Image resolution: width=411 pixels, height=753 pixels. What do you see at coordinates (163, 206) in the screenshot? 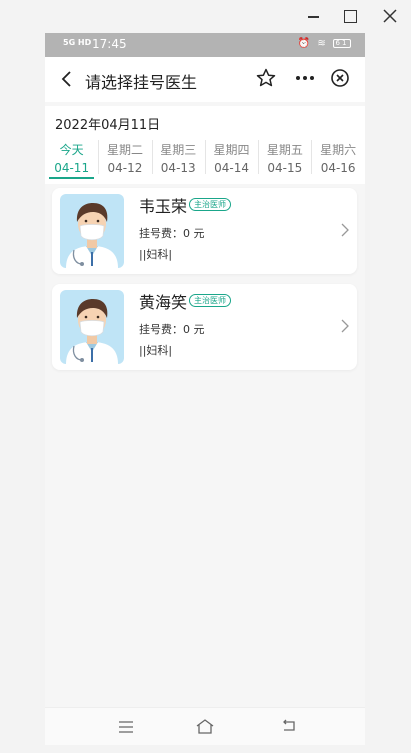
I see `doctor-name: 韦玉荣` at bounding box center [163, 206].